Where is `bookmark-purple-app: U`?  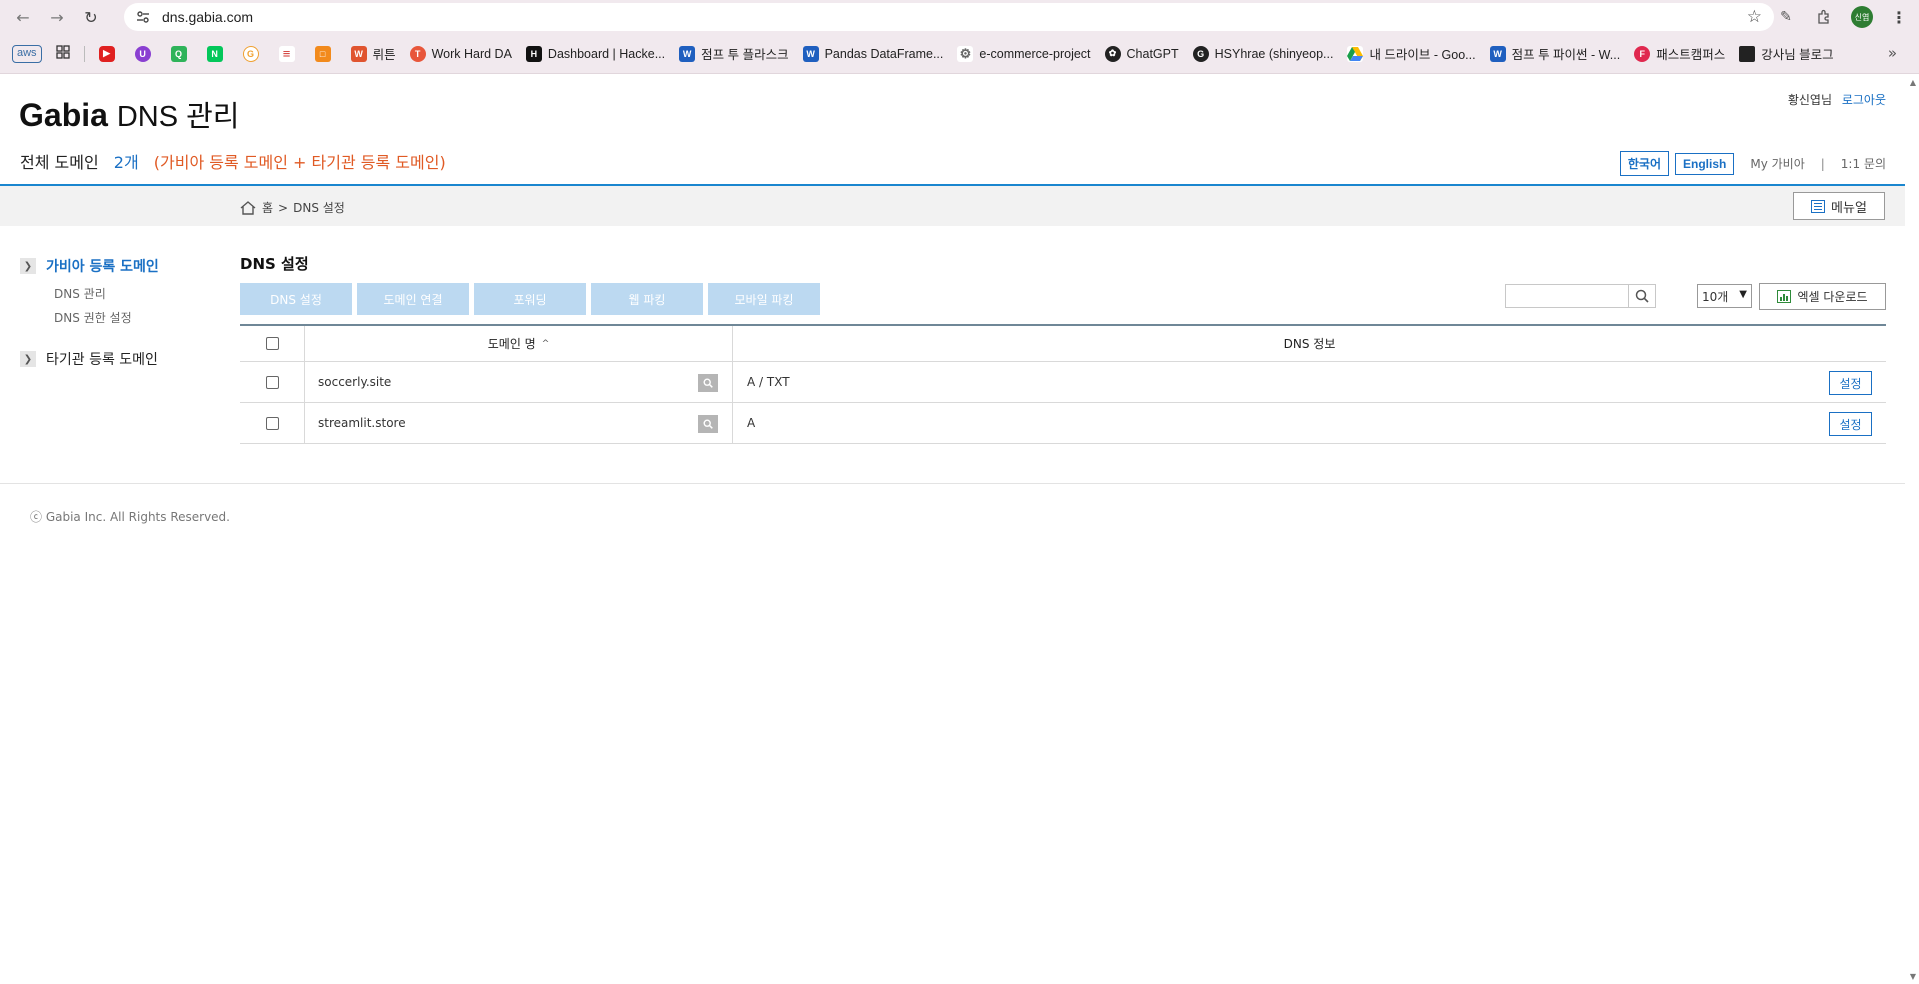
bookmark-purple-app: U is located at coordinates (145, 53).